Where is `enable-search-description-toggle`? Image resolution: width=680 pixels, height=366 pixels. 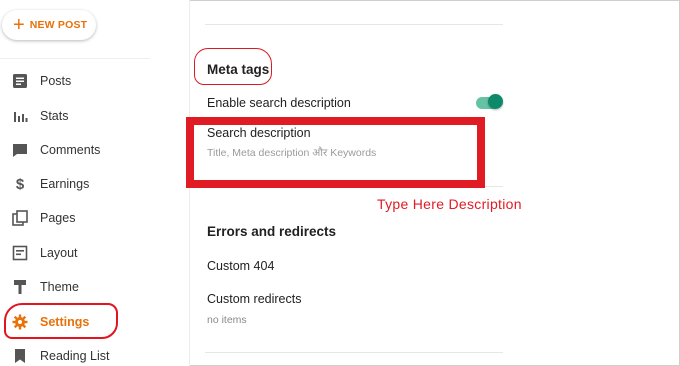
enable-search-description-toggle is located at coordinates (489, 101).